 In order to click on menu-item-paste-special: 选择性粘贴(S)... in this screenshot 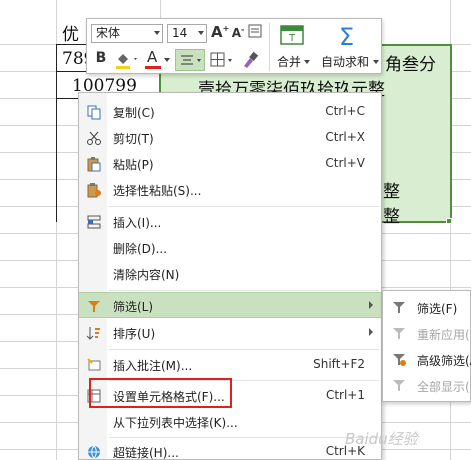, I will do `click(230, 190)`.